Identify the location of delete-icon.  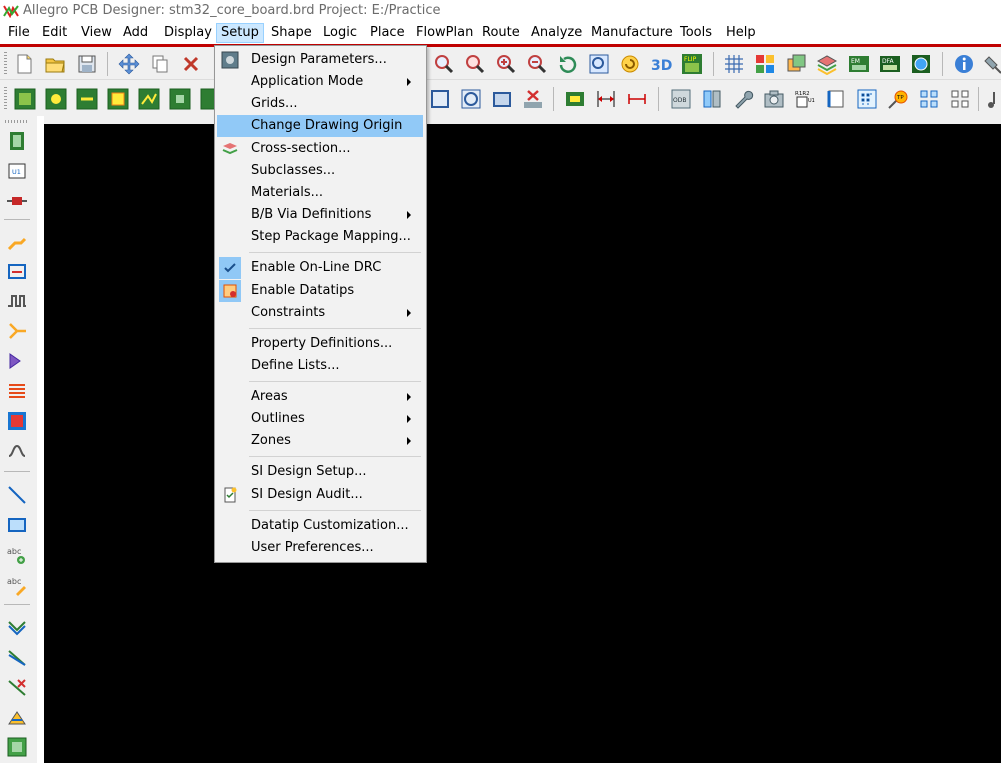
(191, 64).